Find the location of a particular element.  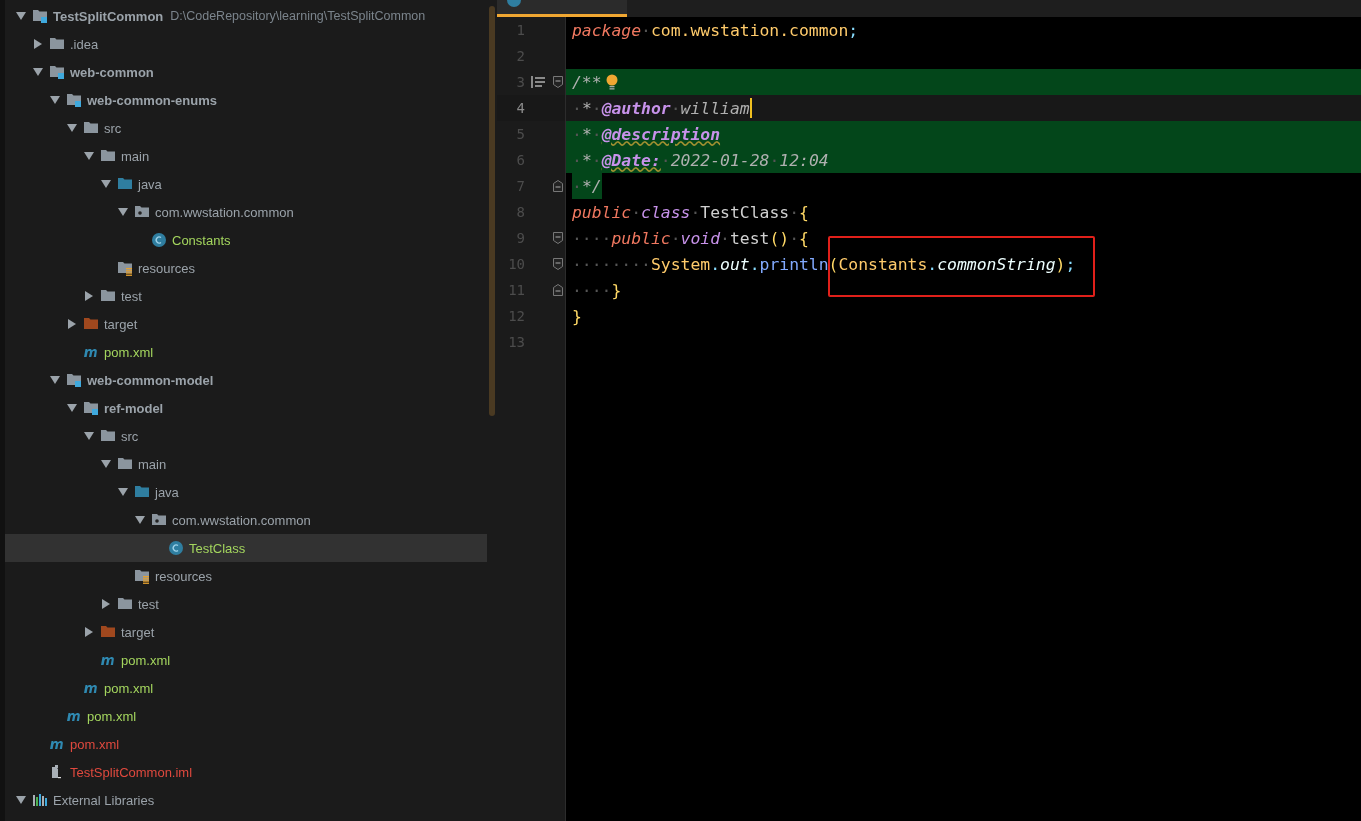

source-folder-icon is located at coordinates (142, 492).